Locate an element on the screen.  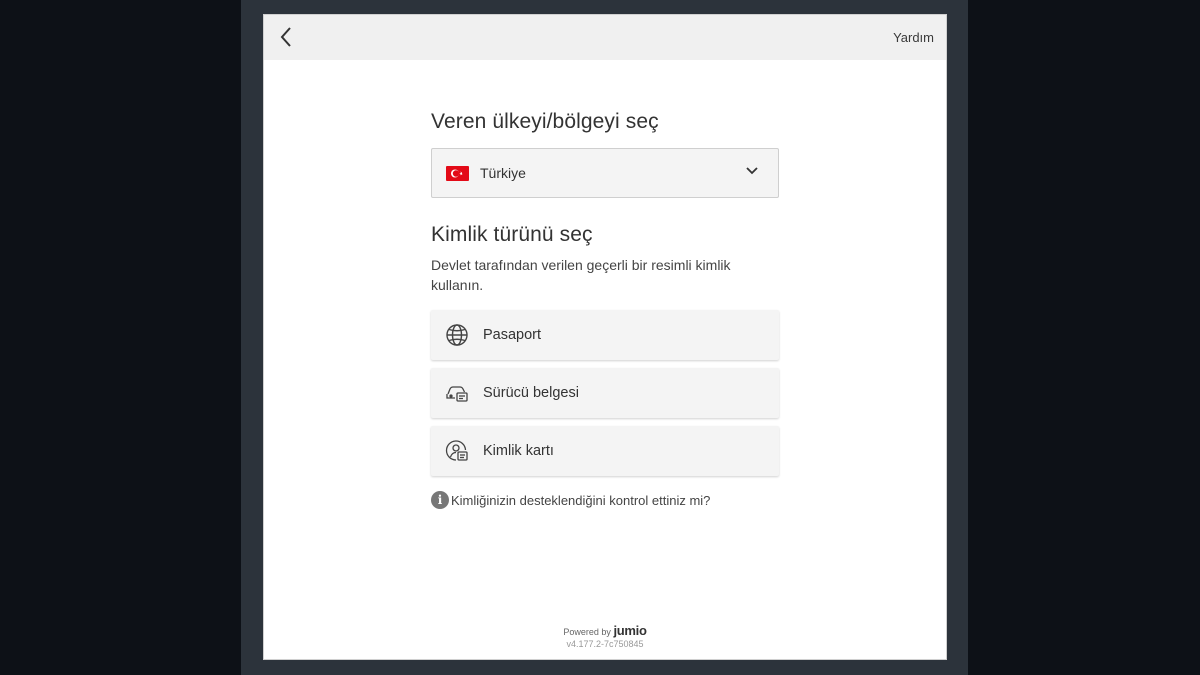
option-label: Pasaport is located at coordinates (512, 335).